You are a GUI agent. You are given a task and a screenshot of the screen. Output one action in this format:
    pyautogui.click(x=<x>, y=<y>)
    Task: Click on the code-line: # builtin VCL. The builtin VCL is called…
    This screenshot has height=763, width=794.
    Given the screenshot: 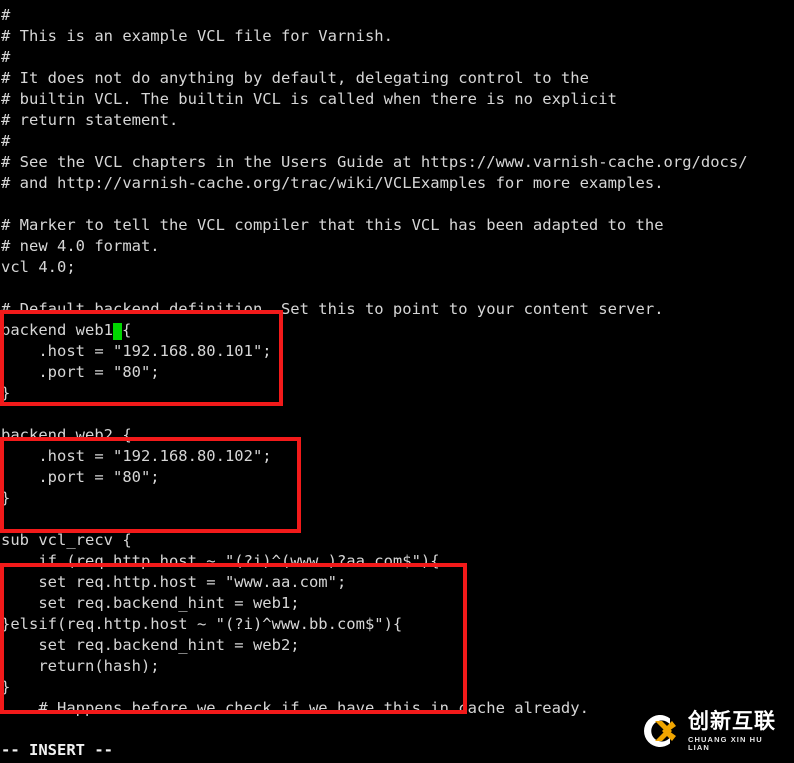 What is the action you would take?
    pyautogui.click(x=374, y=99)
    